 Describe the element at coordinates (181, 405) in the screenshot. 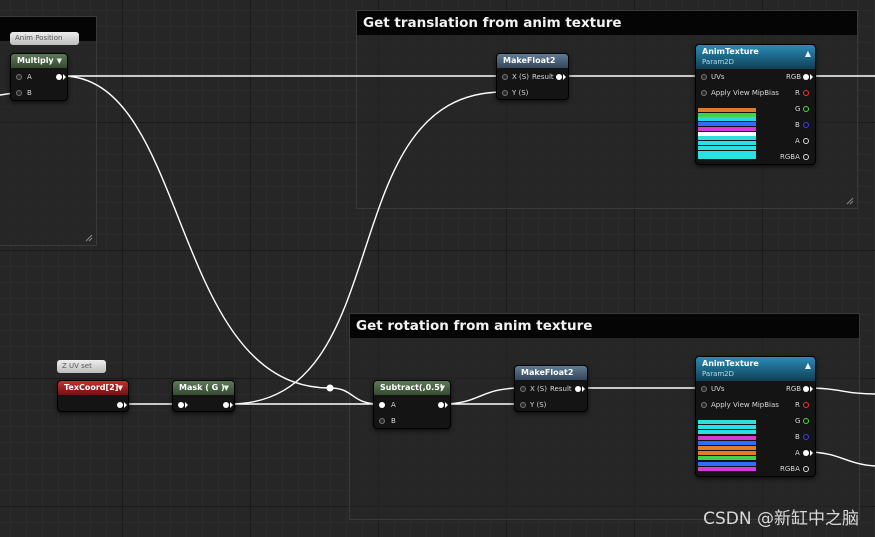

I see `pin-input` at that location.